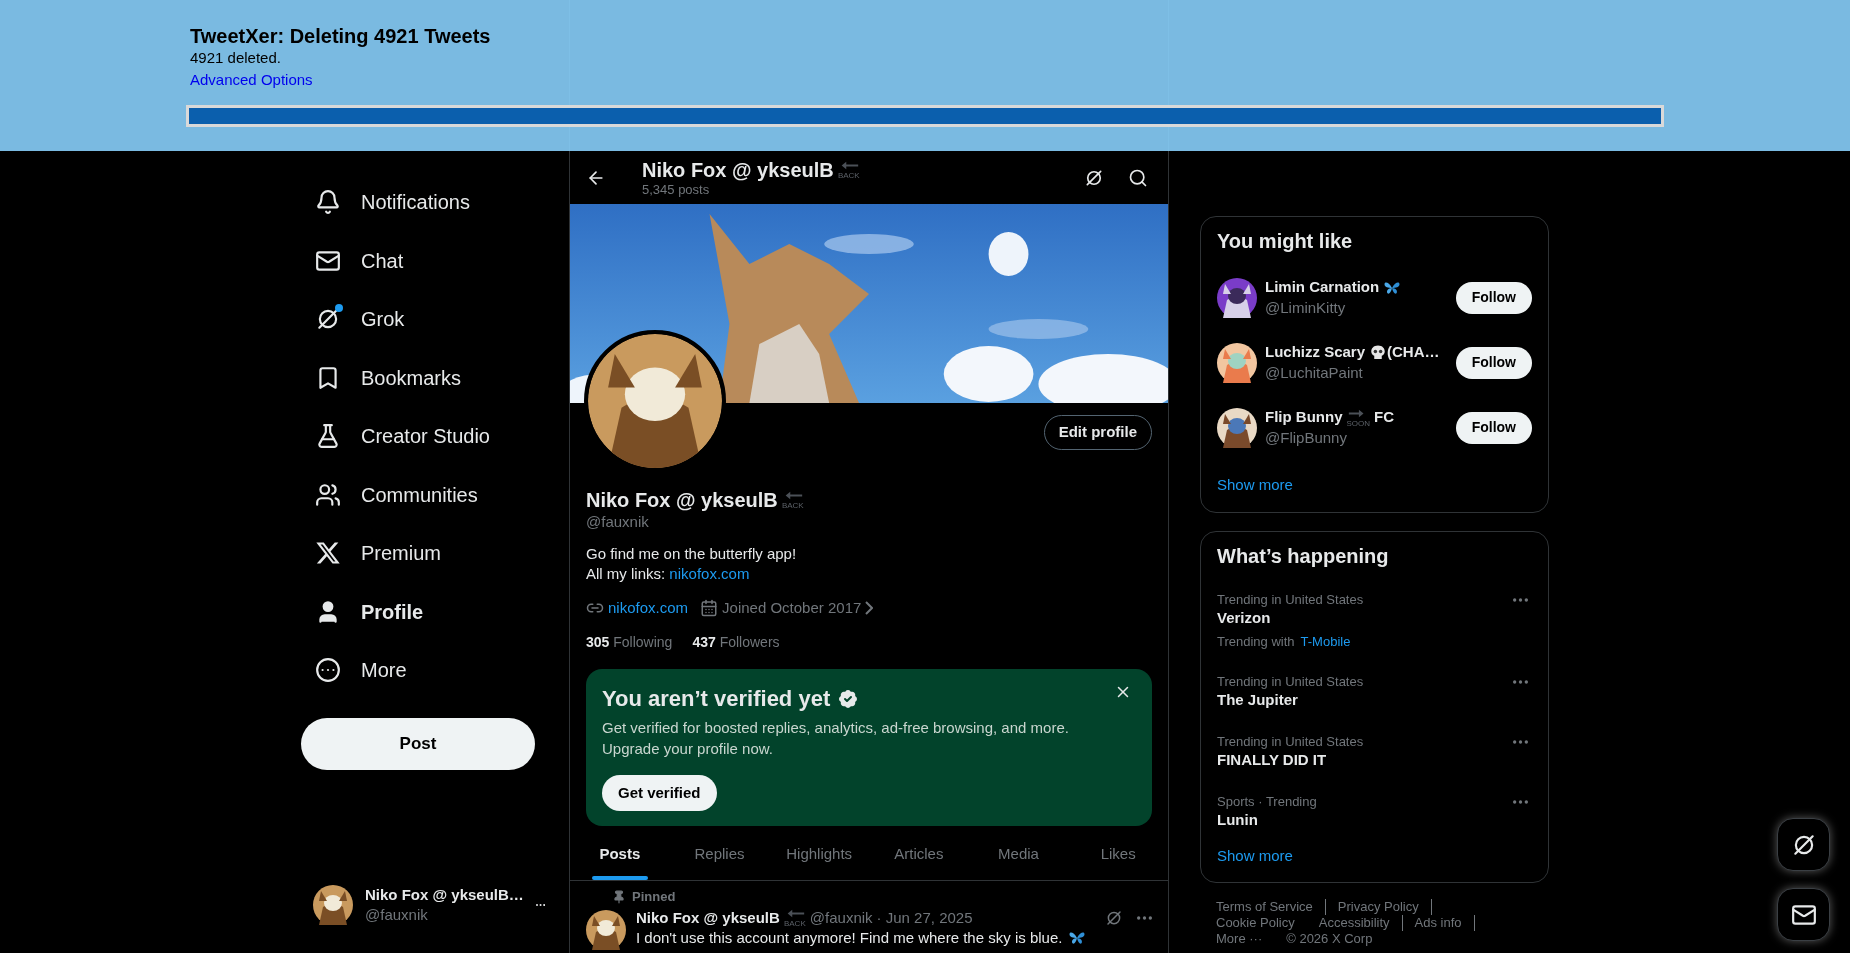 The width and height of the screenshot is (1850, 953). What do you see at coordinates (668, 574) in the screenshot?
I see `bio-text: All my links: nikofox.com` at bounding box center [668, 574].